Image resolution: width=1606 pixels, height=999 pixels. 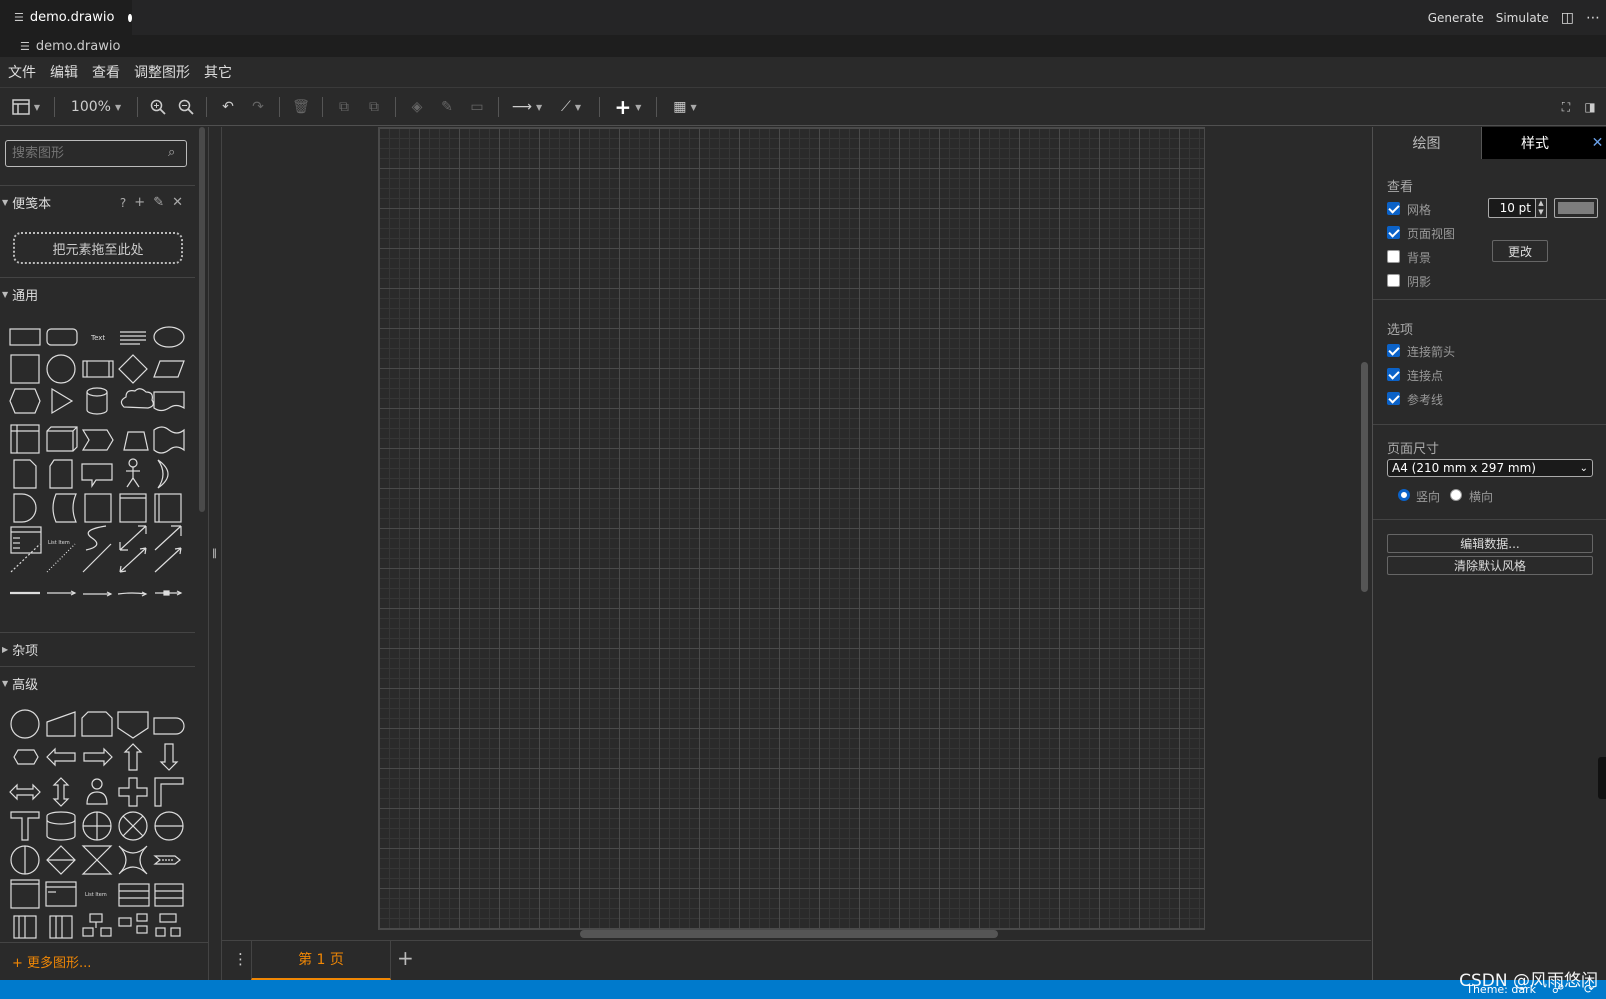 What do you see at coordinates (1522, 18) in the screenshot?
I see `simulate-button: Simulate` at bounding box center [1522, 18].